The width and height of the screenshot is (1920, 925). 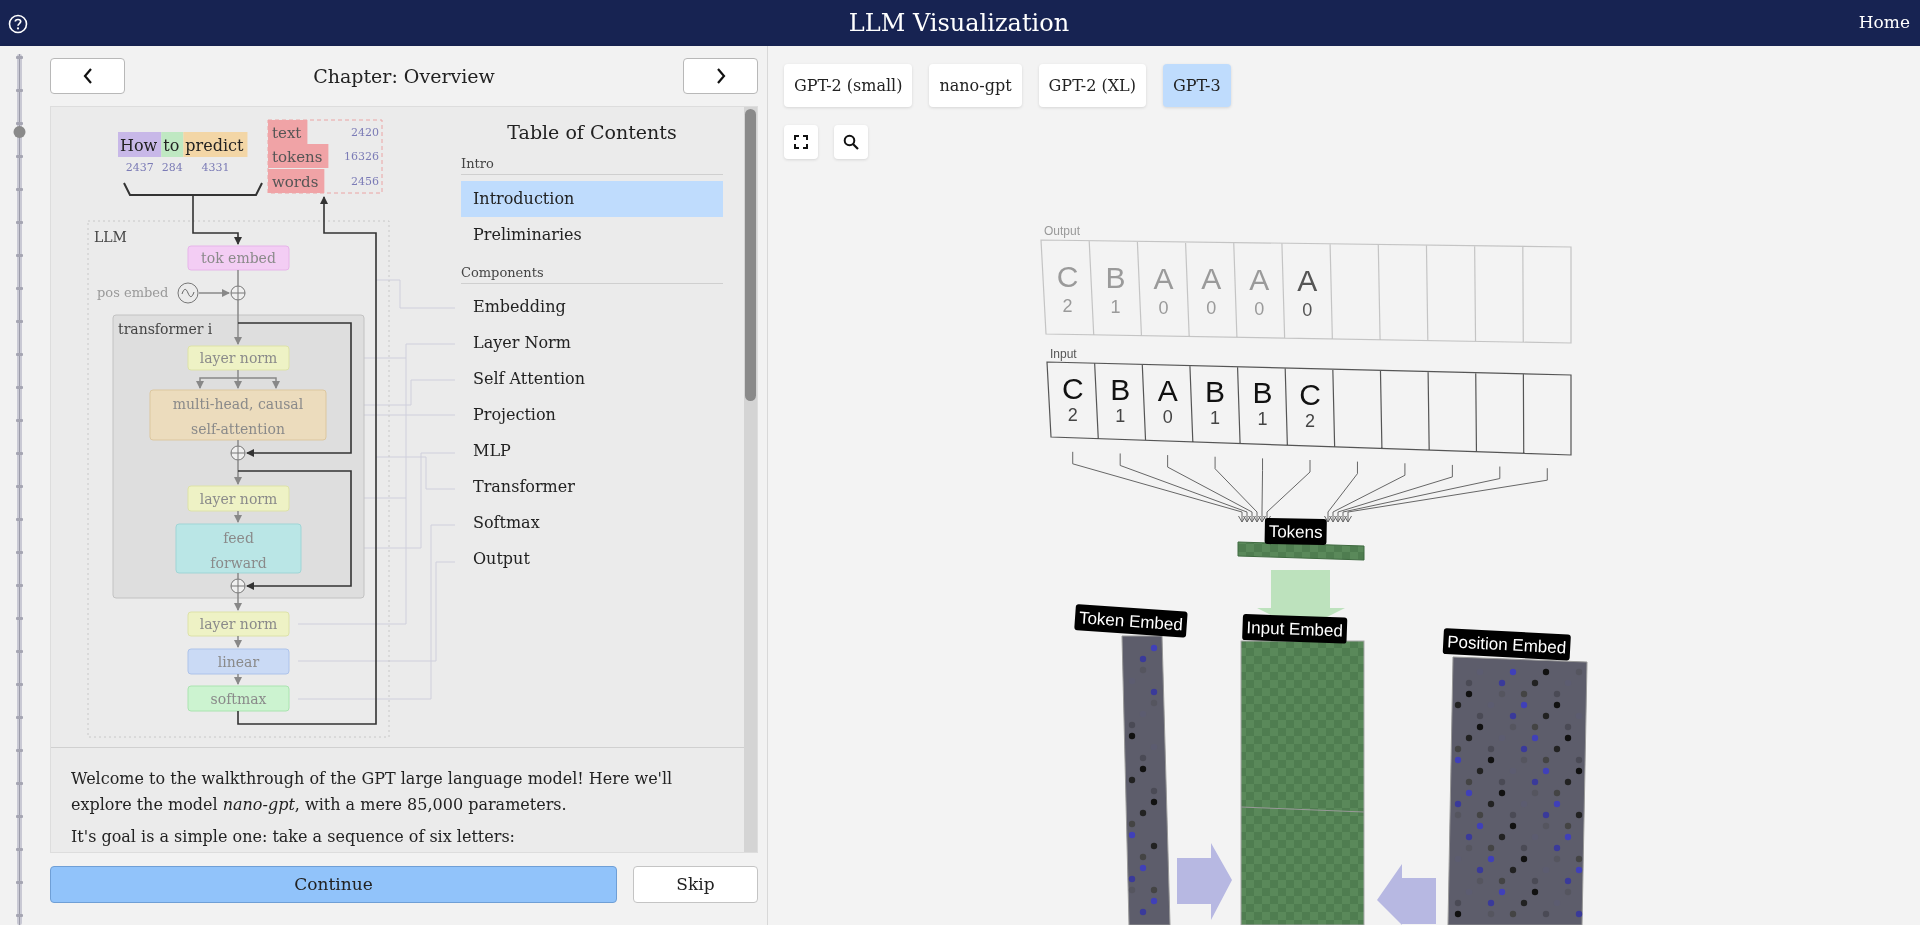 I want to click on fullscreen-icon, so click(x=801, y=142).